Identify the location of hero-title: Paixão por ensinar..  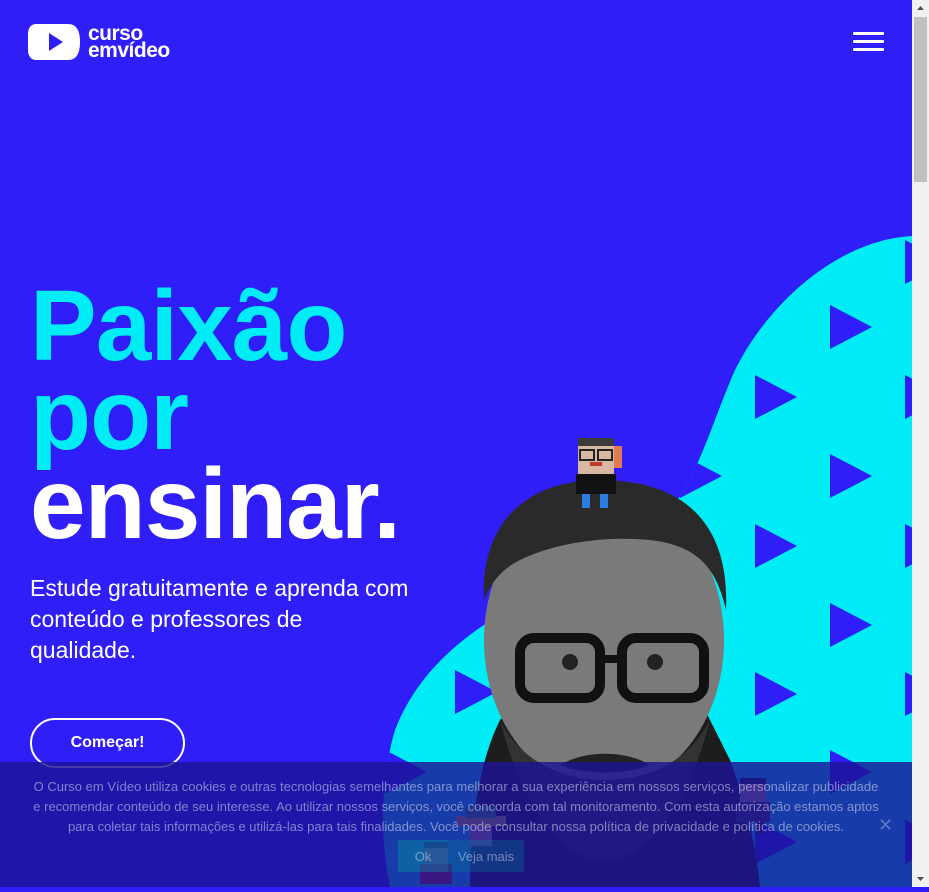
(215, 415).